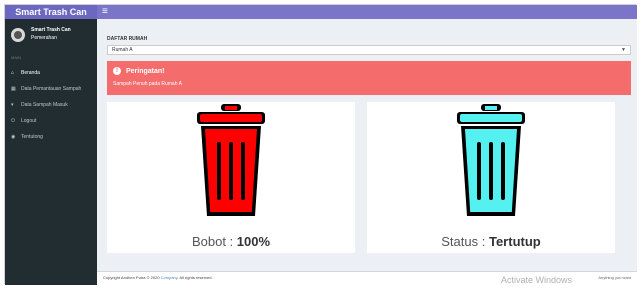 The width and height of the screenshot is (642, 288). I want to click on alert-icon: !, so click(117, 71).